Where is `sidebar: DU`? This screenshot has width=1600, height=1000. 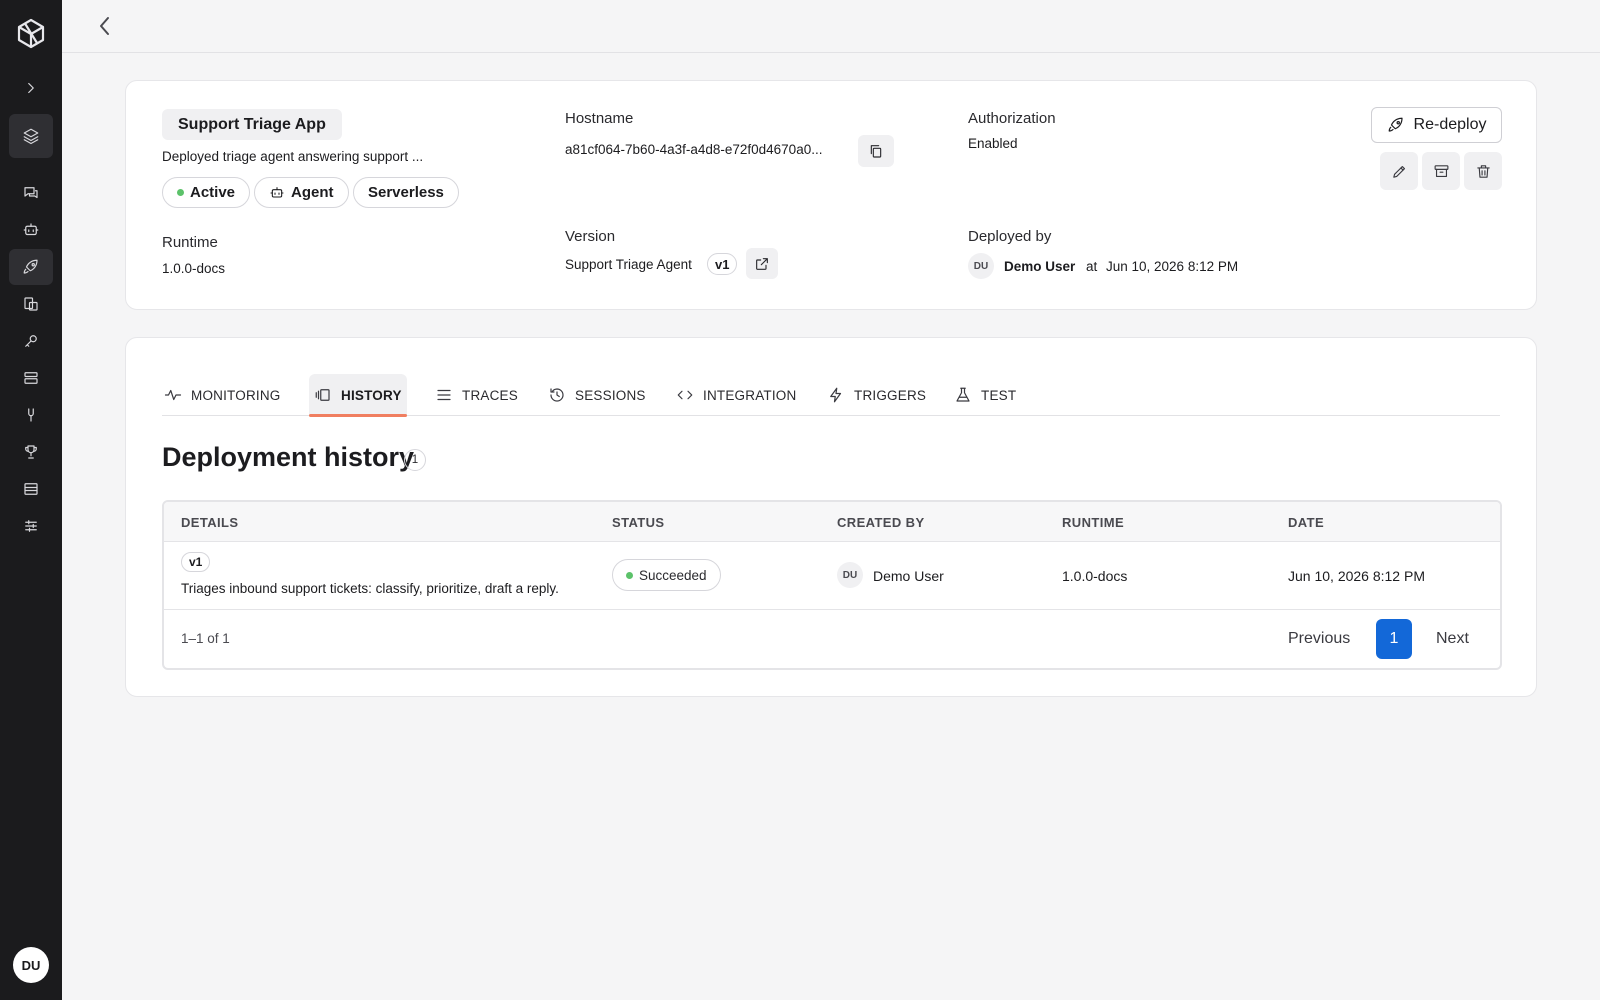 sidebar: DU is located at coordinates (31, 500).